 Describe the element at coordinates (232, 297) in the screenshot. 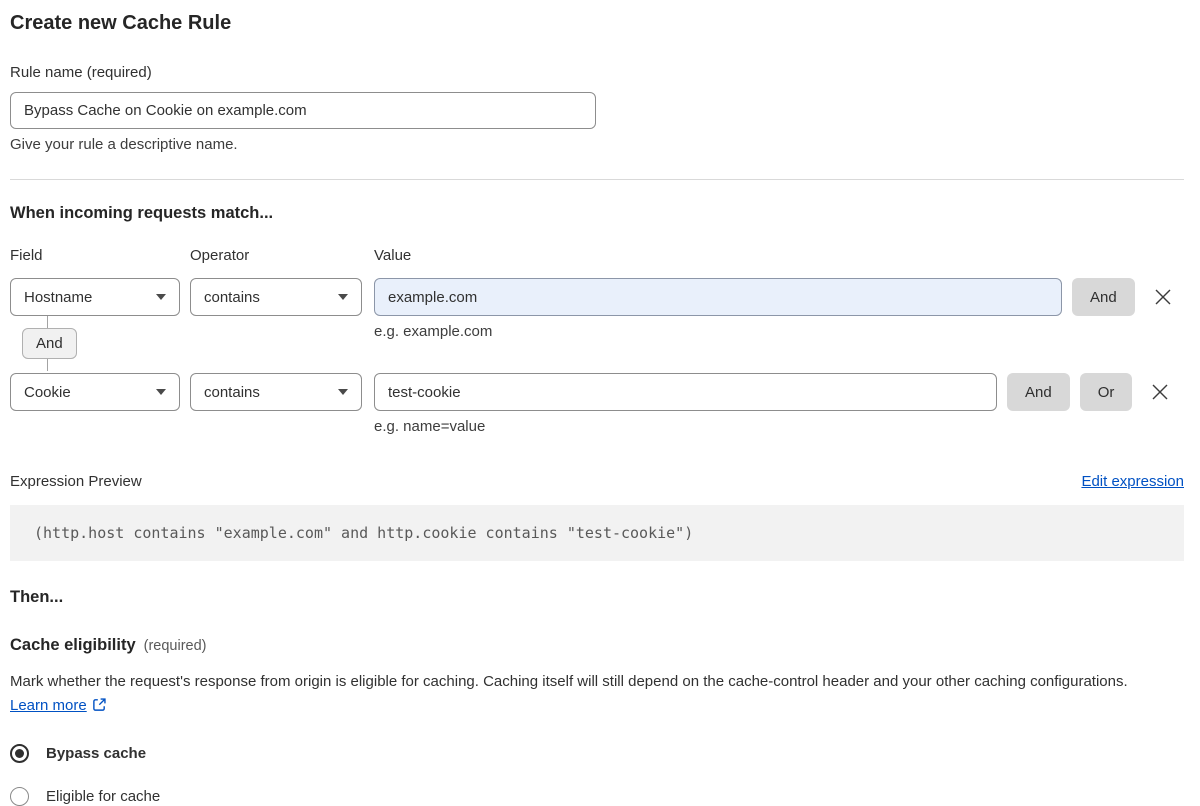

I see `operator-select-1-value: contains` at that location.